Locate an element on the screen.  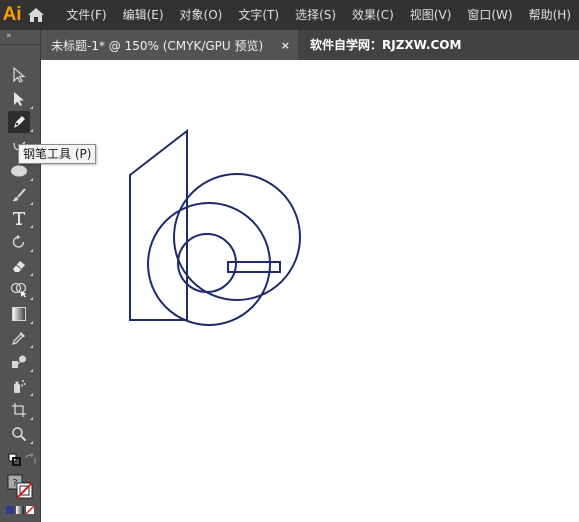
menu-object: 对象(O) is located at coordinates (201, 15).